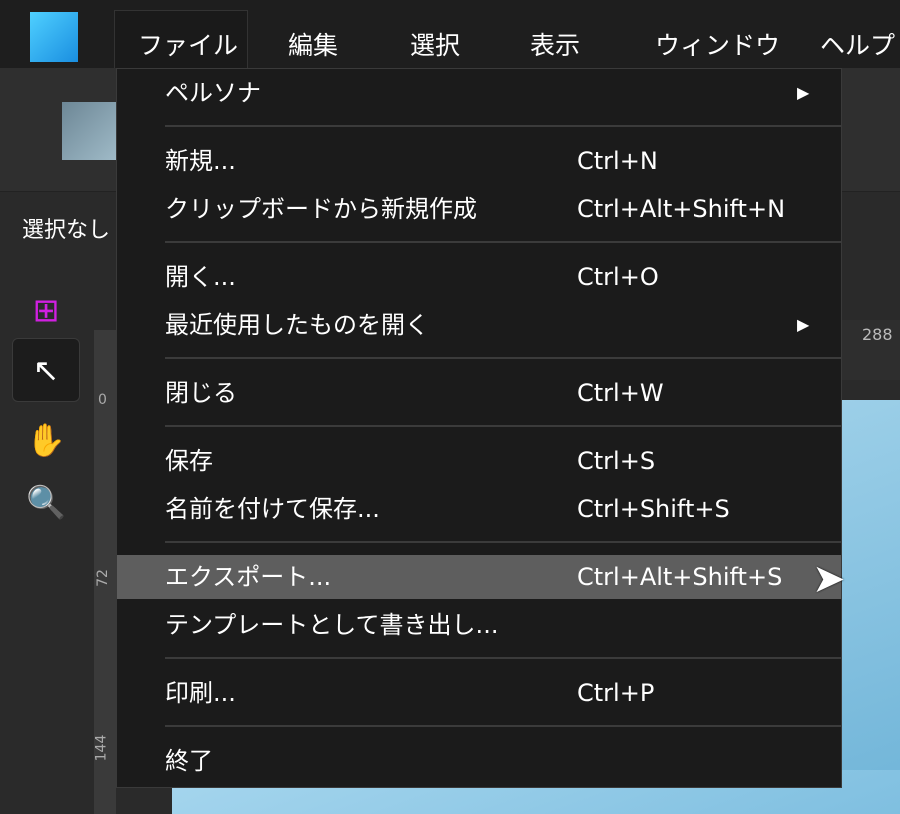 The image size is (900, 814). Describe the element at coordinates (102, 578) in the screenshot. I see `ruler-tick: 72` at that location.